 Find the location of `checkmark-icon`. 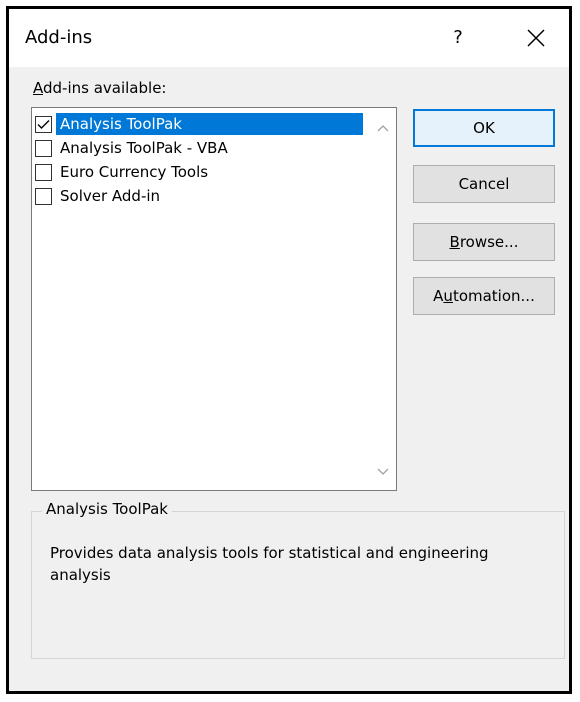

checkmark-icon is located at coordinates (43, 124).